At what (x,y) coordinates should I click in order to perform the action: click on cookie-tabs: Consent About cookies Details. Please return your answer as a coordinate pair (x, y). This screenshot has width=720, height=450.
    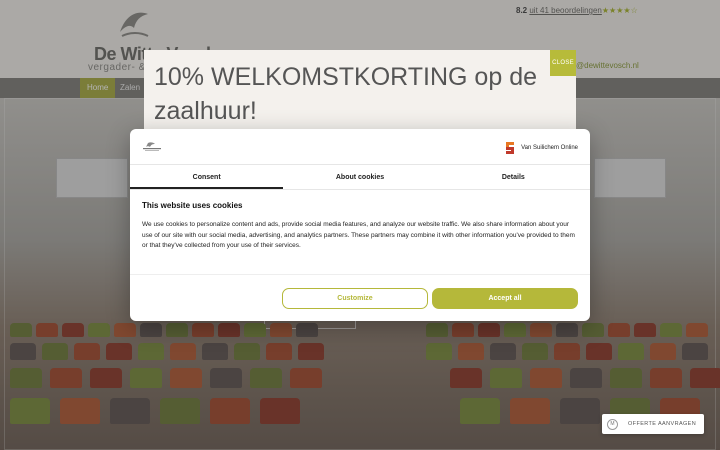
    Looking at the image, I should click on (360, 178).